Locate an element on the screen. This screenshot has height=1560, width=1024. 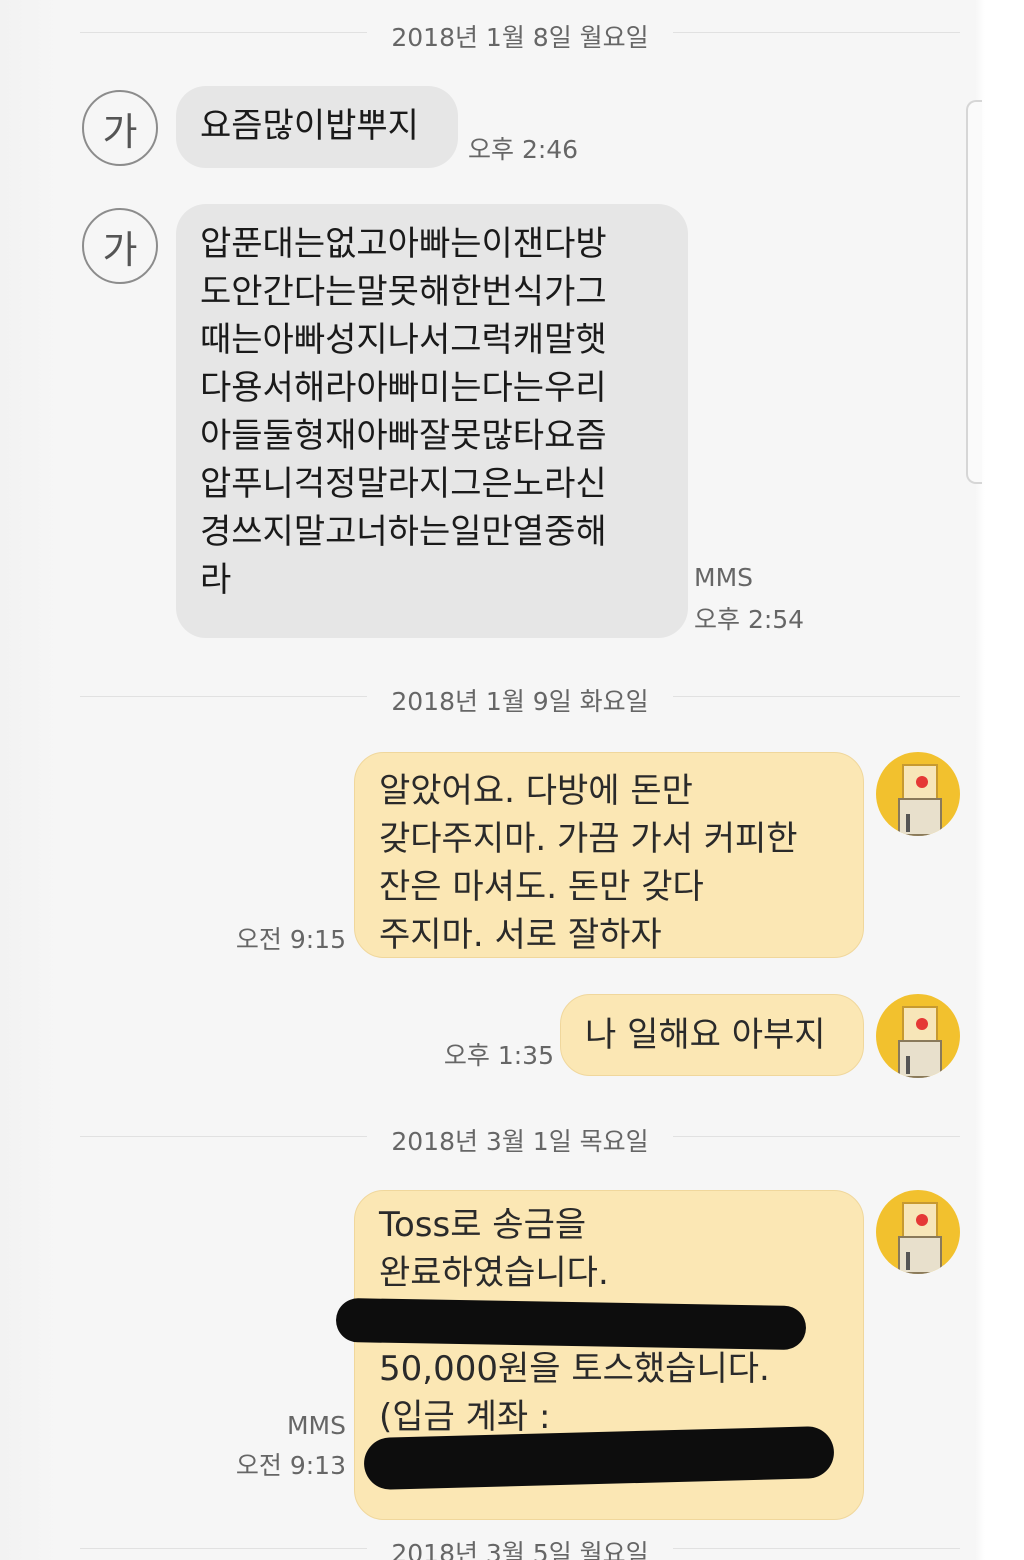
date-label: 2018년 3월 5일 월요일 is located at coordinates (520, 1549).